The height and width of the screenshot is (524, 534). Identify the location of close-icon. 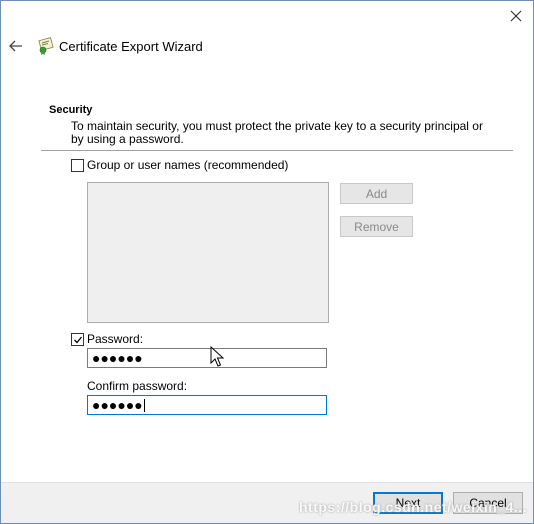
(516, 16).